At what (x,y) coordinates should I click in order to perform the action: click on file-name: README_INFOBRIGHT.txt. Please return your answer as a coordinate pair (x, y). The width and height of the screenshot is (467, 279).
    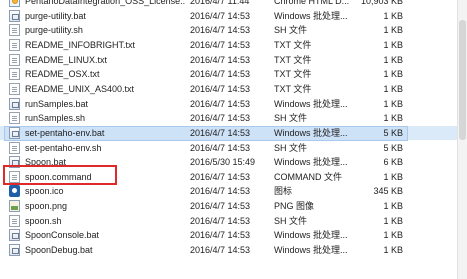
    Looking at the image, I should click on (80, 44).